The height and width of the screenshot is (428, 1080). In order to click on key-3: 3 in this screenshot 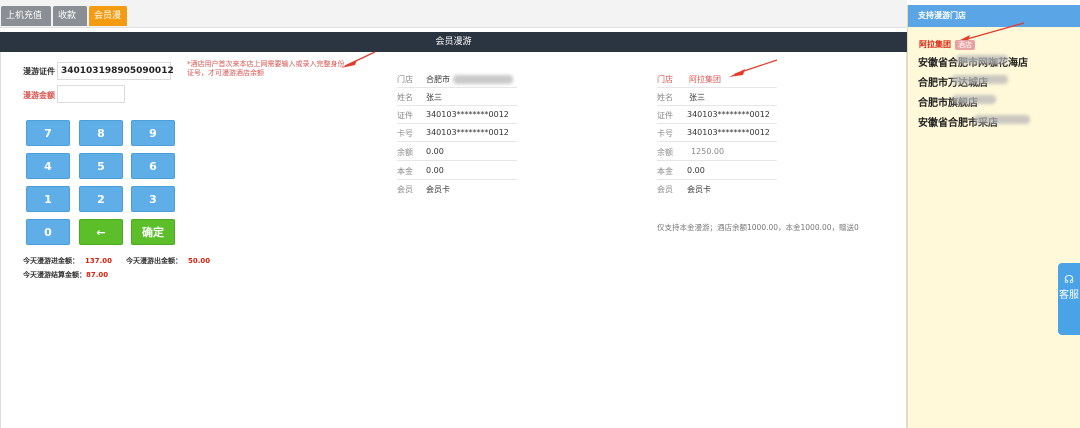, I will do `click(153, 199)`.